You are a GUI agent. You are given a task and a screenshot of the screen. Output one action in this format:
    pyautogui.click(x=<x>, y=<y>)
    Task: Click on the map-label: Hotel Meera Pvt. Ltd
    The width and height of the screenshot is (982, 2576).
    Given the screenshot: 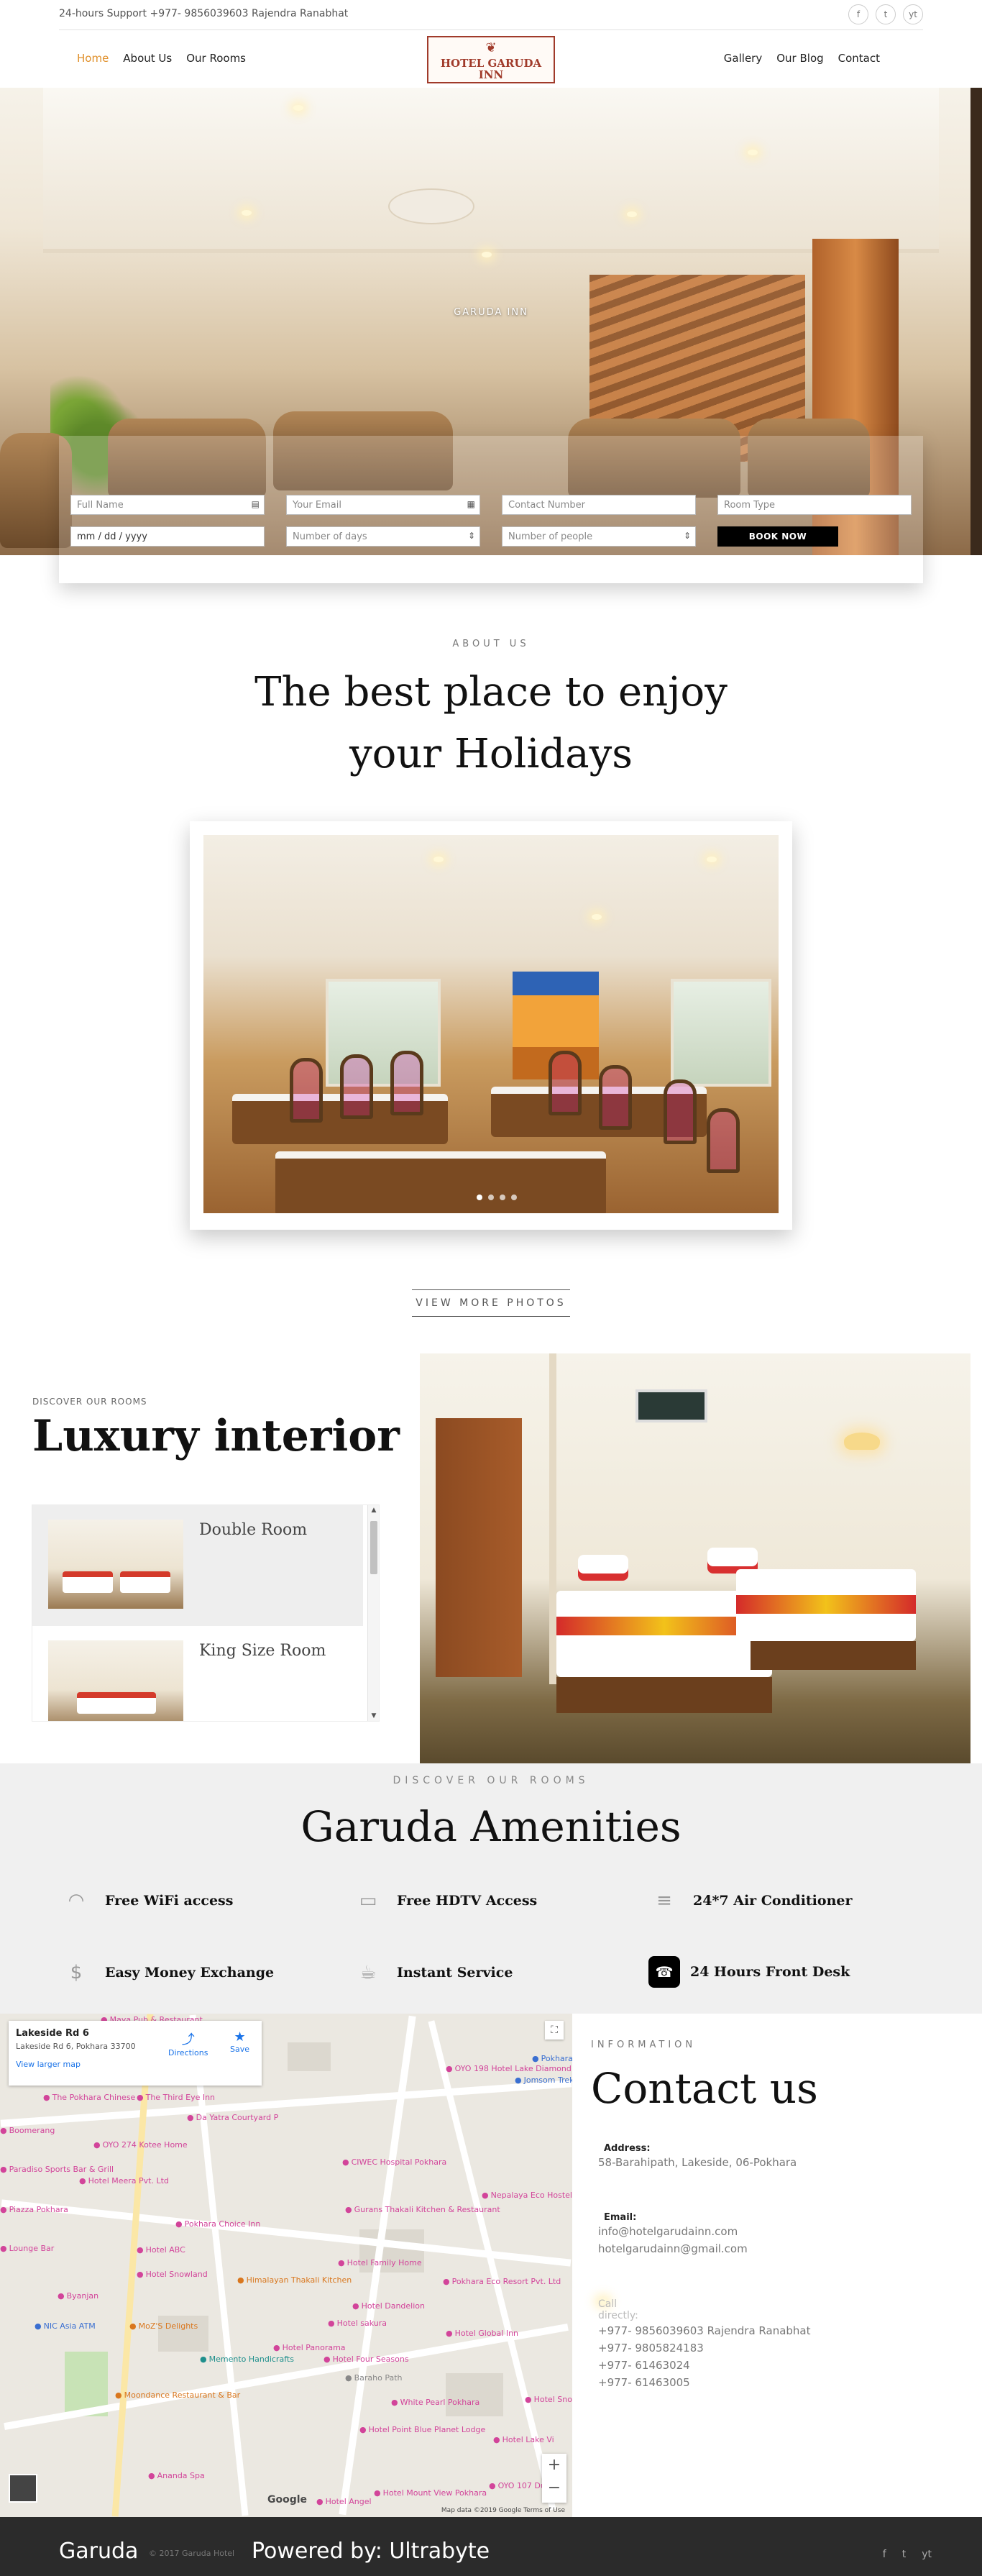 What is the action you would take?
    pyautogui.click(x=124, y=2181)
    